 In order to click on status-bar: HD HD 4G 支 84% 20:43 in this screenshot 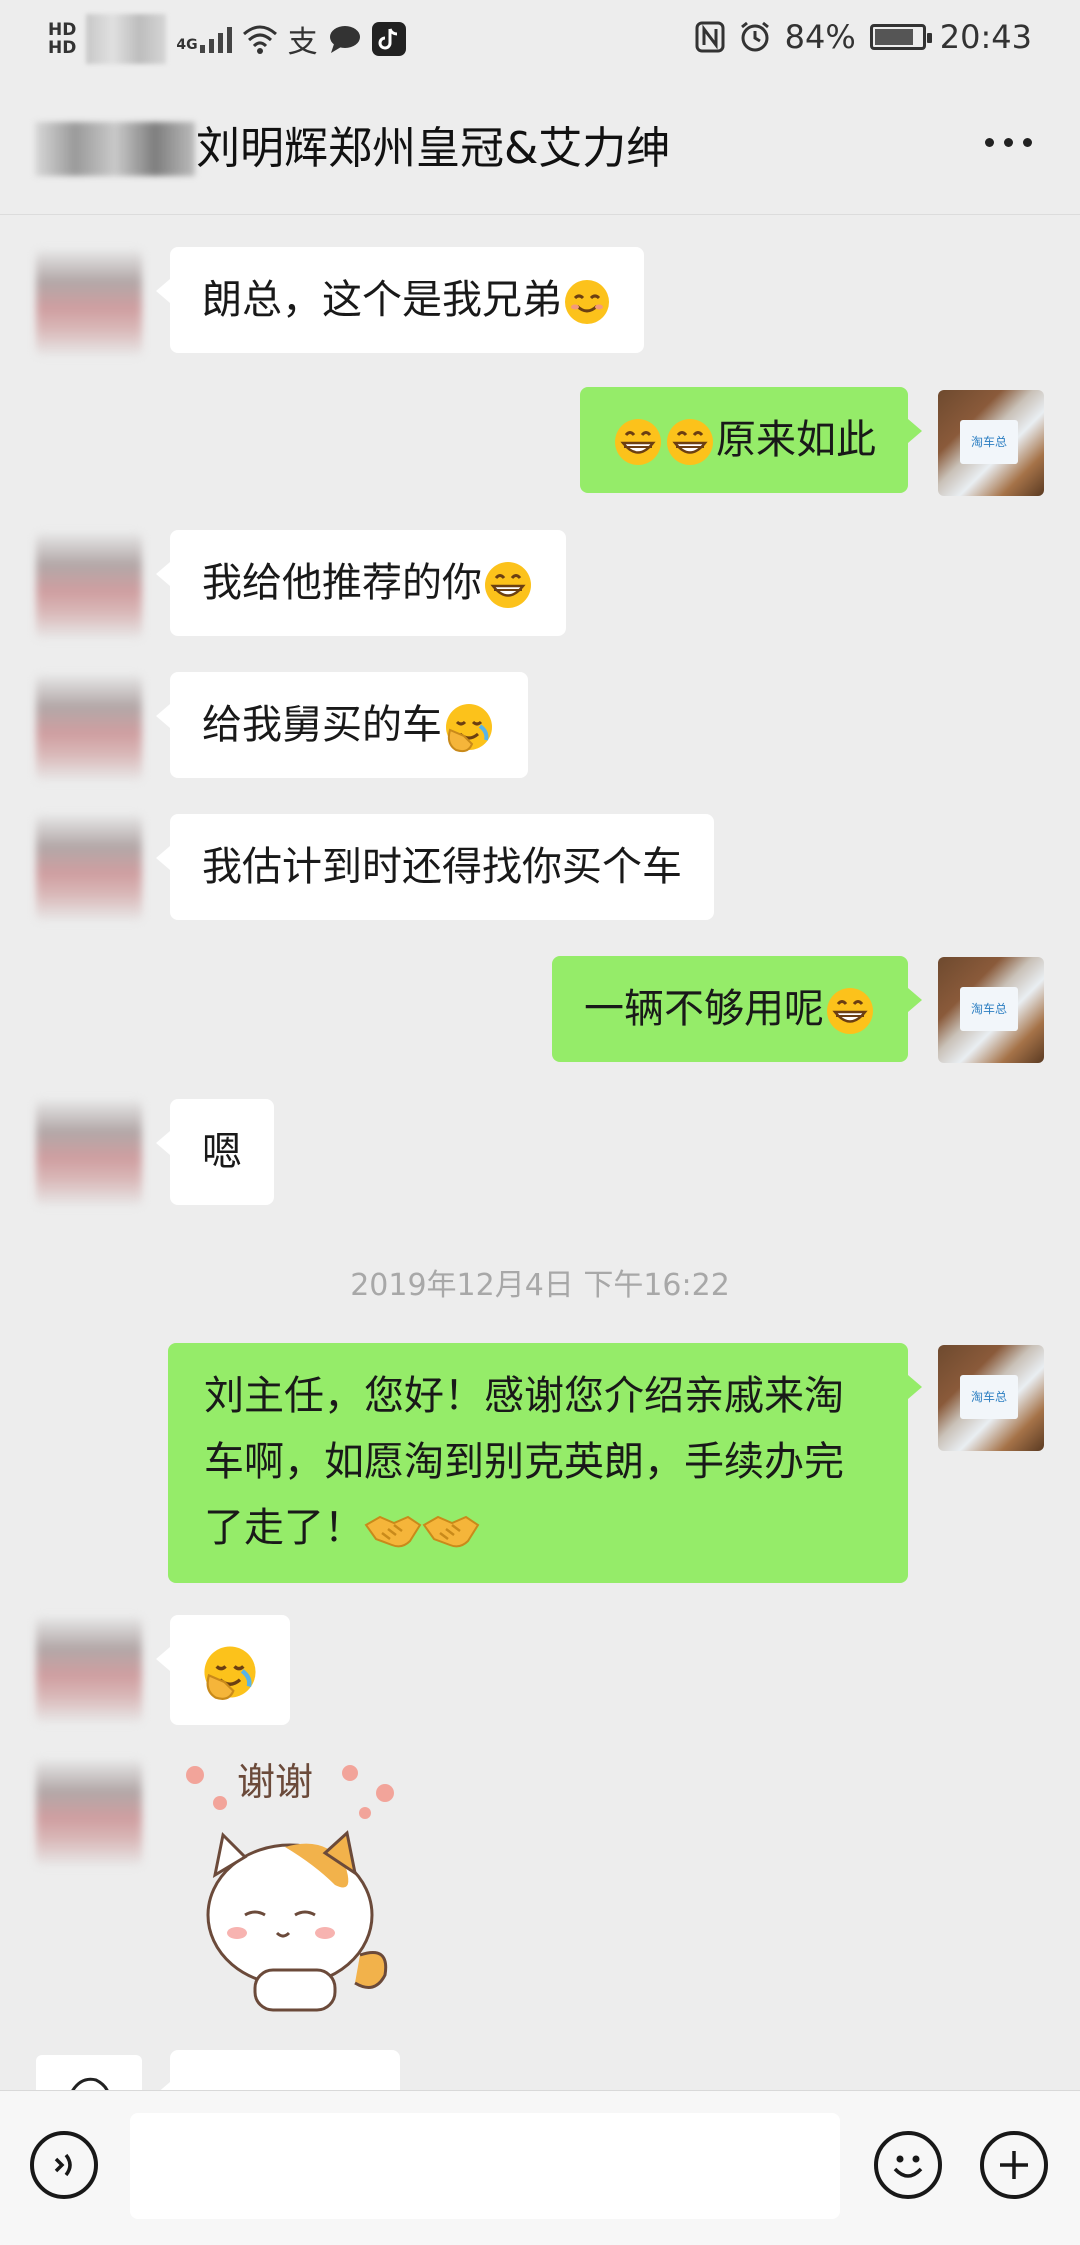, I will do `click(540, 40)`.